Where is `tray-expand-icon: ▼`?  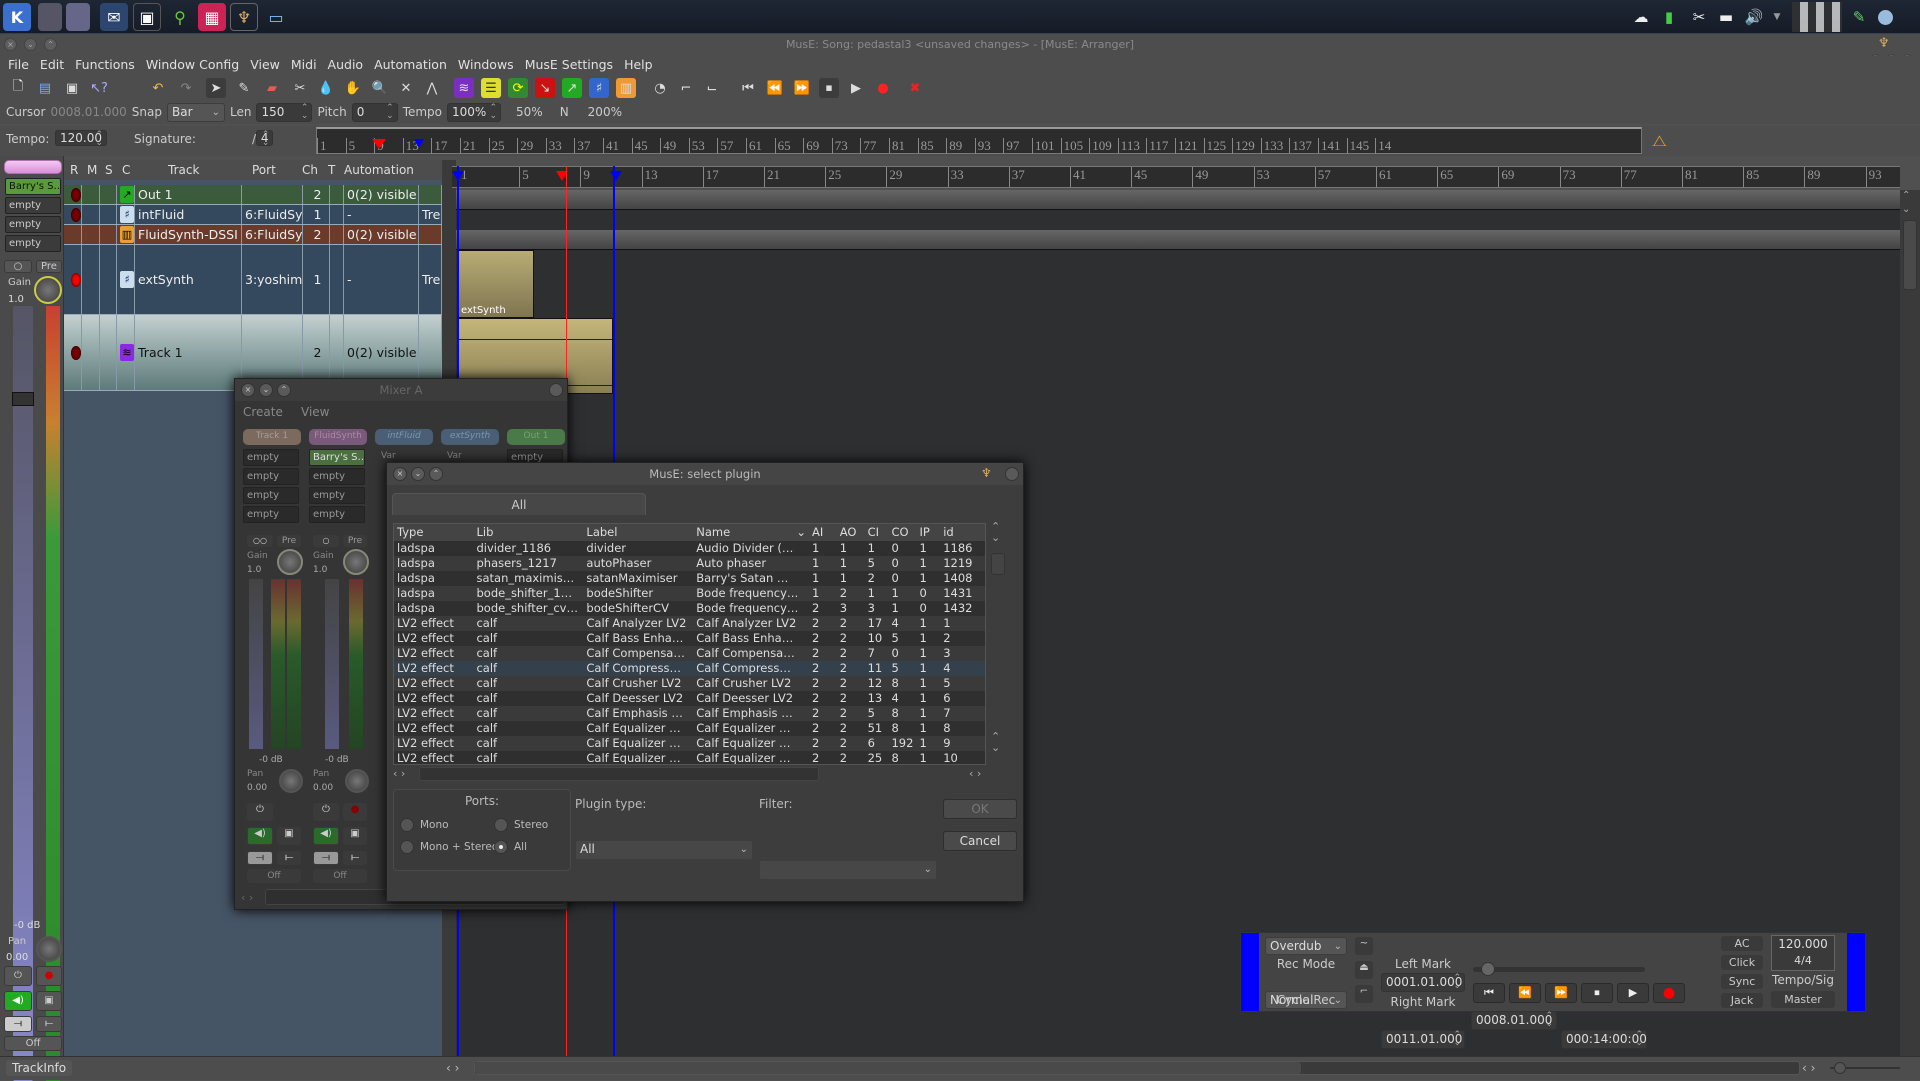
tray-expand-icon: ▼ is located at coordinates (1777, 17).